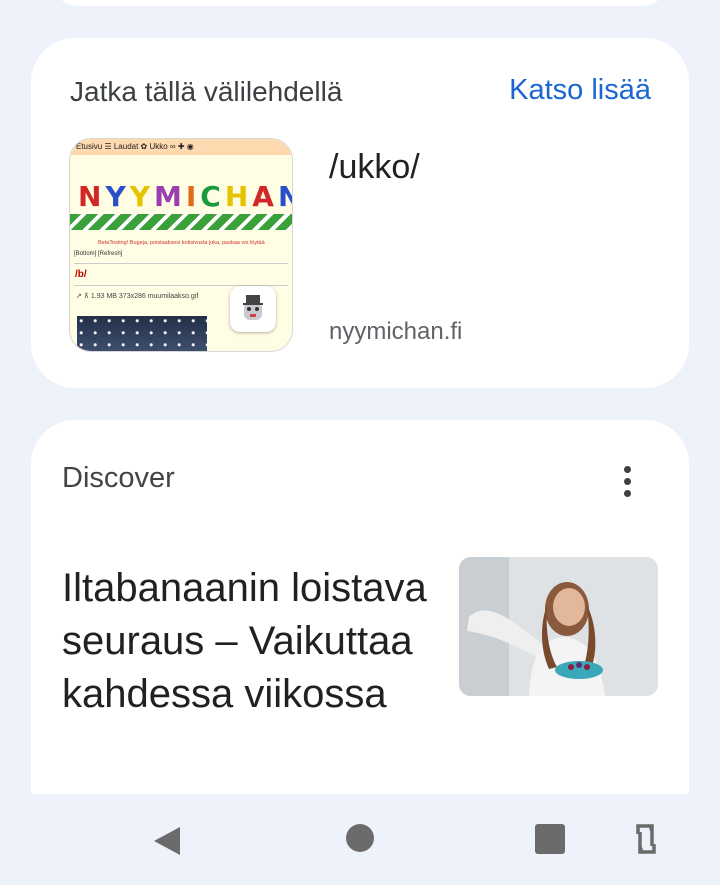  Describe the element at coordinates (167, 843) in the screenshot. I see `back-icon` at that location.